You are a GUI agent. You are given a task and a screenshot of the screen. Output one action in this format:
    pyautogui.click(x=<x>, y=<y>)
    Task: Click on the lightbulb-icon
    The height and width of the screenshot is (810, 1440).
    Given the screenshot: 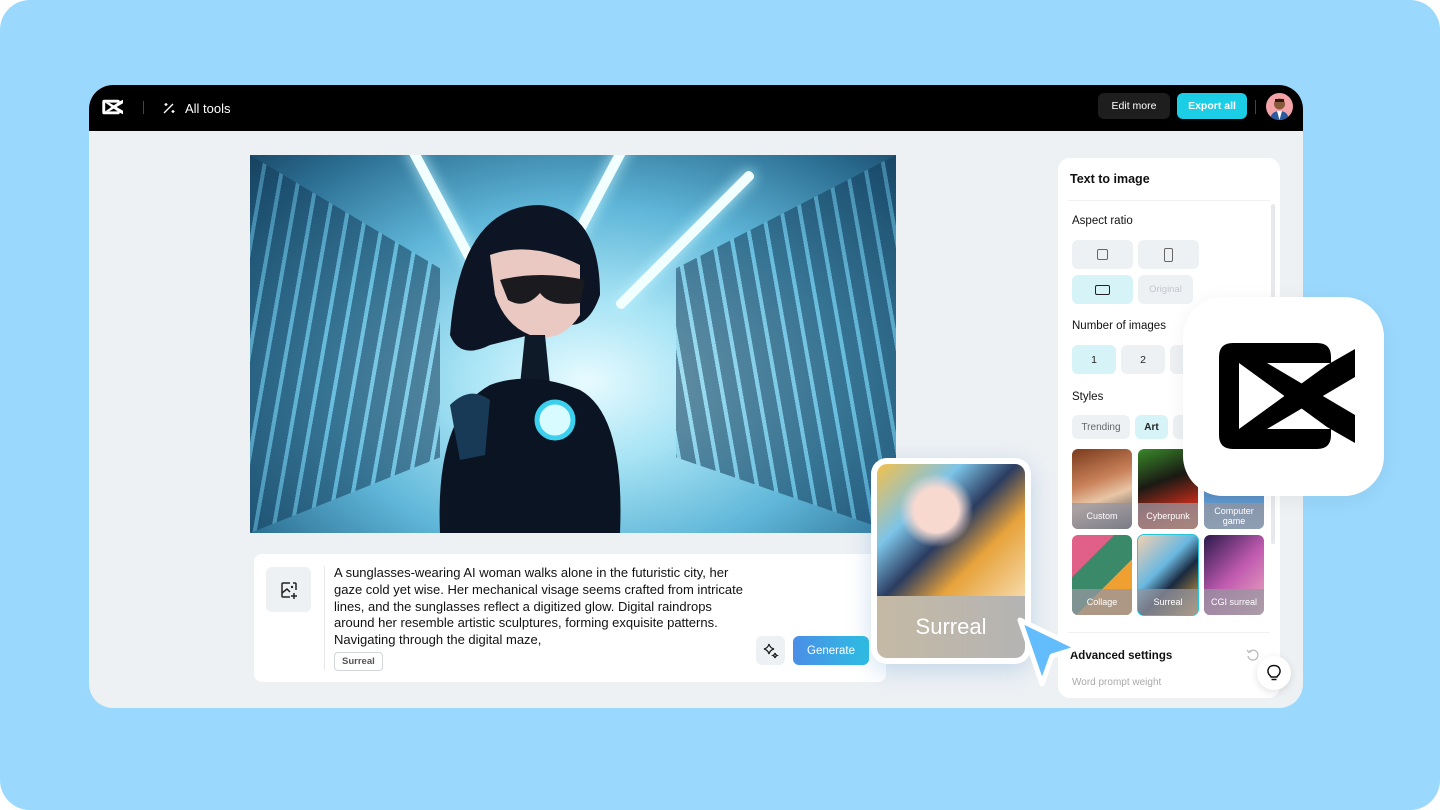 What is the action you would take?
    pyautogui.click(x=1274, y=672)
    